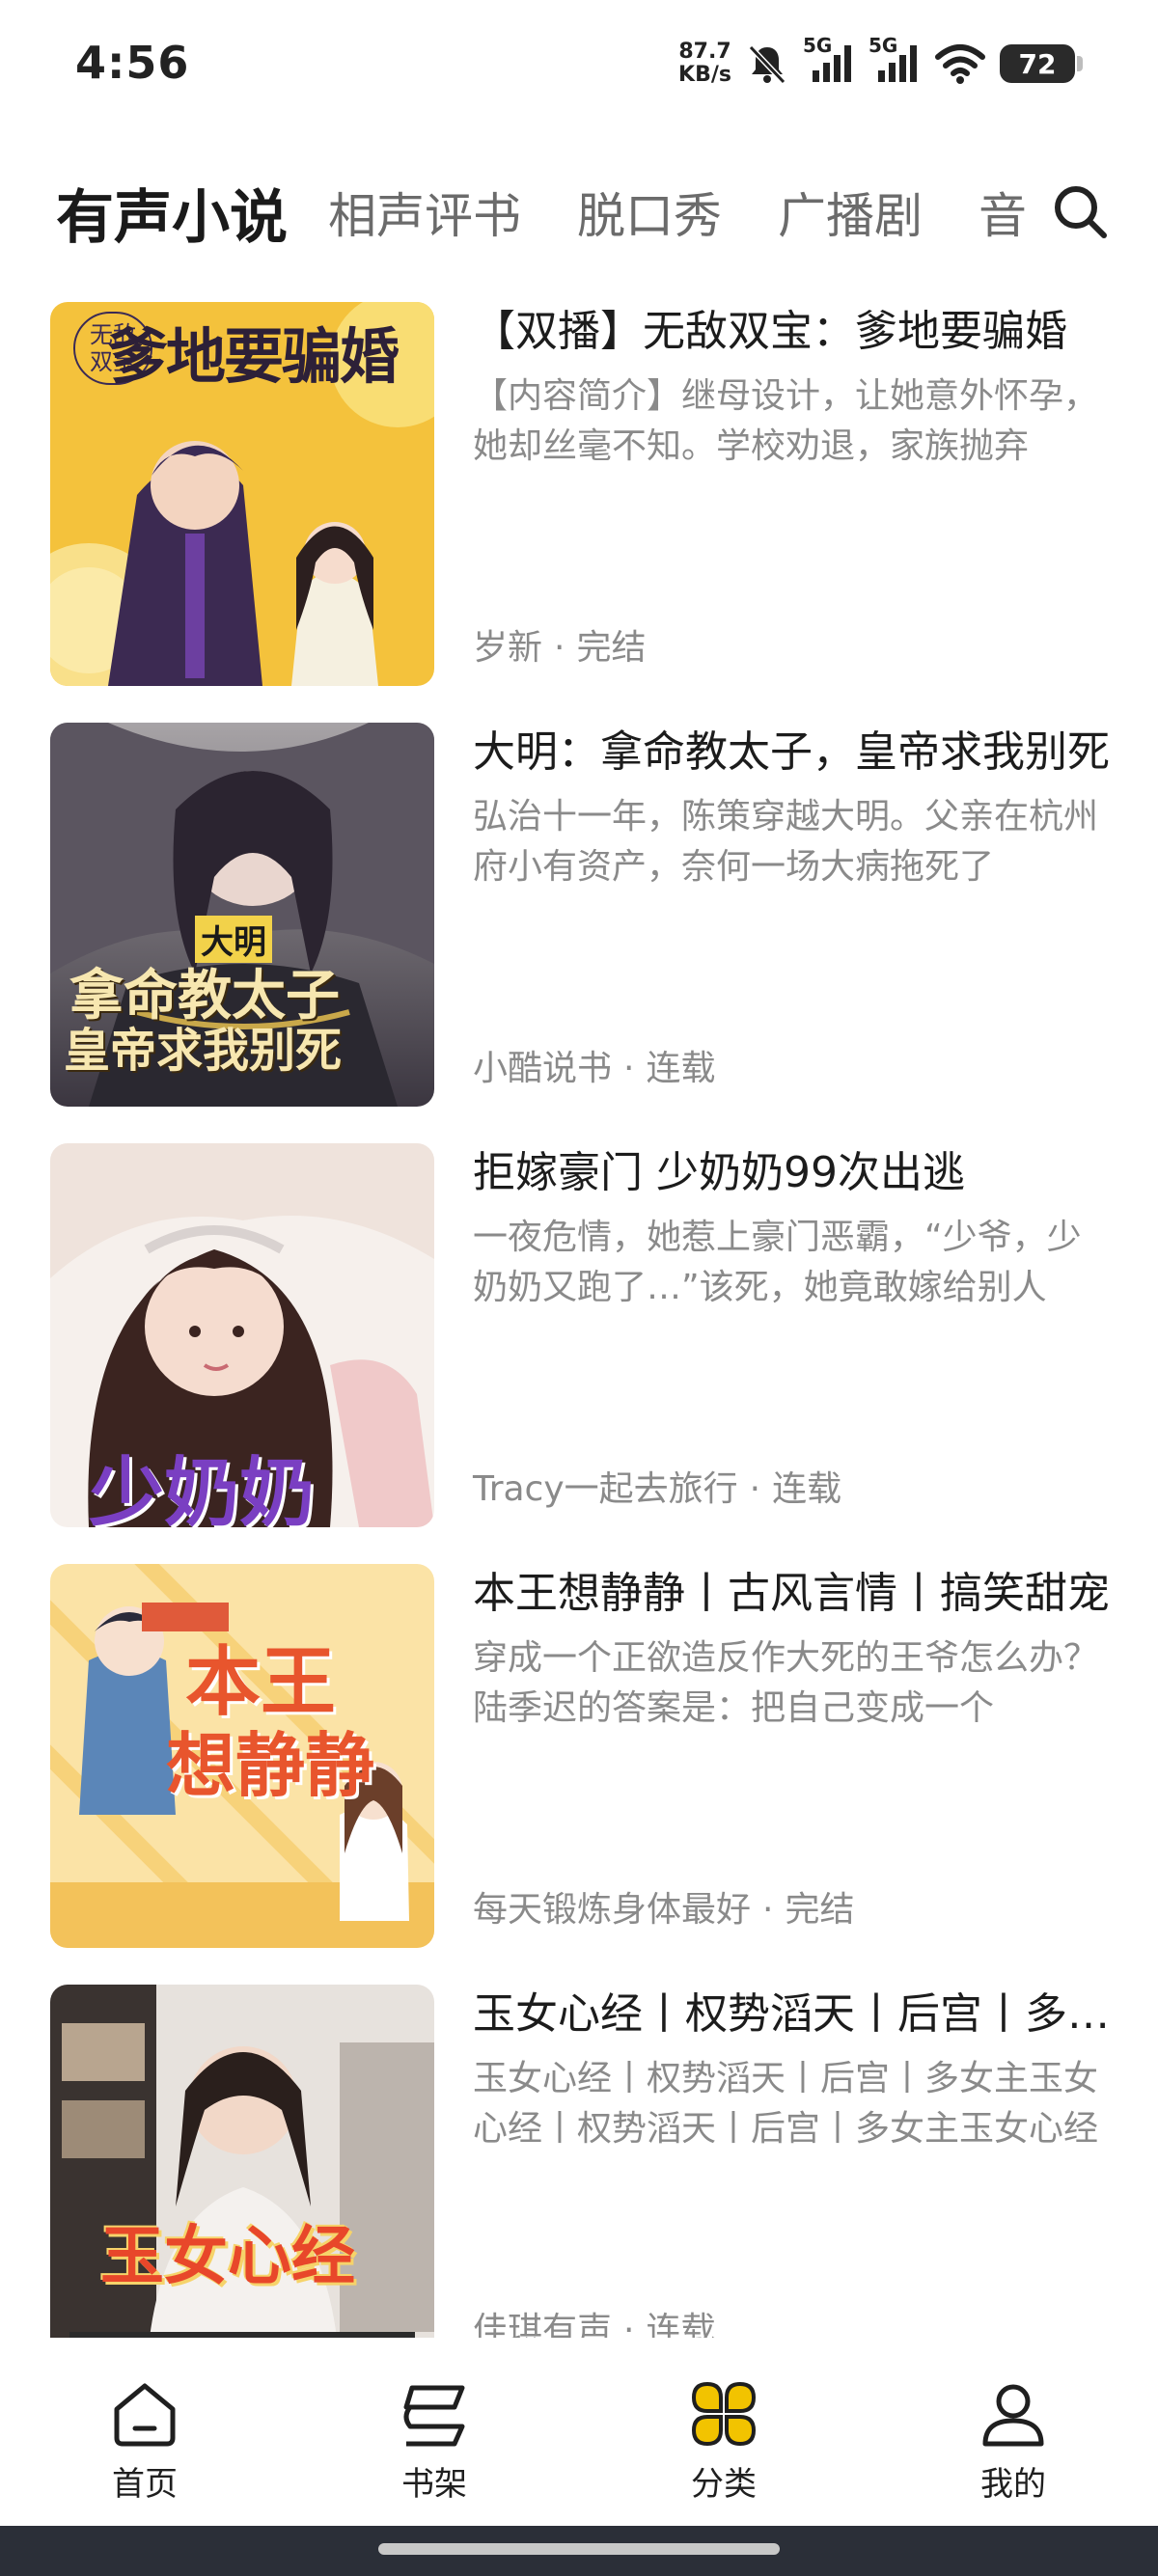 Image resolution: width=1158 pixels, height=2576 pixels. I want to click on category-tabs: 有声小说 相声评书 脱口秀 广播剧 音, so click(579, 212).